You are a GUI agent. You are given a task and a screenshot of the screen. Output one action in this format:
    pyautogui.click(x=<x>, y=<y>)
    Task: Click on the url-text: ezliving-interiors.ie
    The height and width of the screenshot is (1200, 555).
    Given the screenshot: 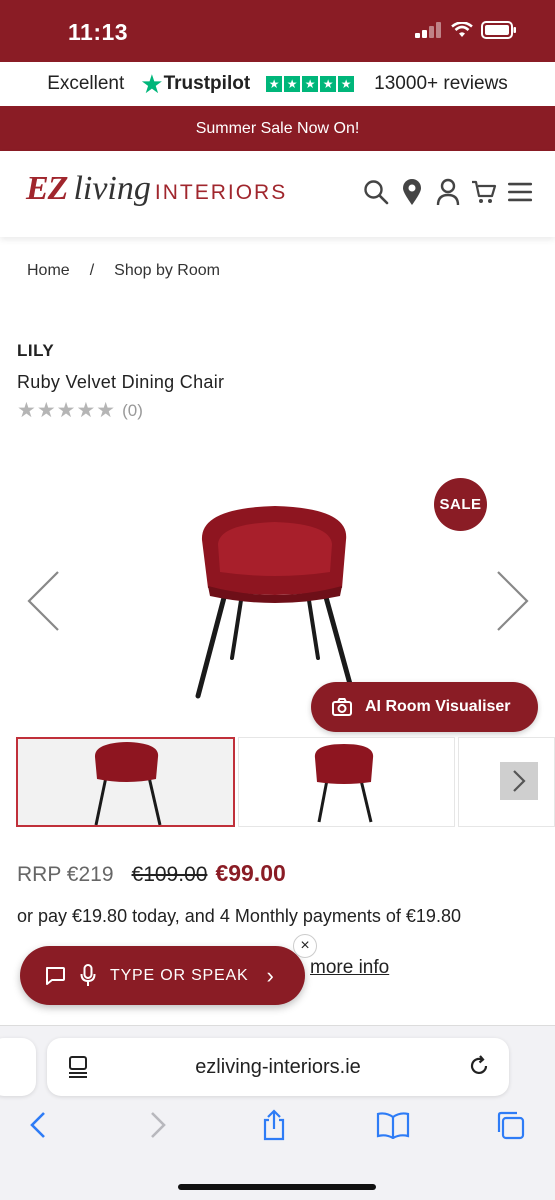 What is the action you would take?
    pyautogui.click(x=278, y=1066)
    